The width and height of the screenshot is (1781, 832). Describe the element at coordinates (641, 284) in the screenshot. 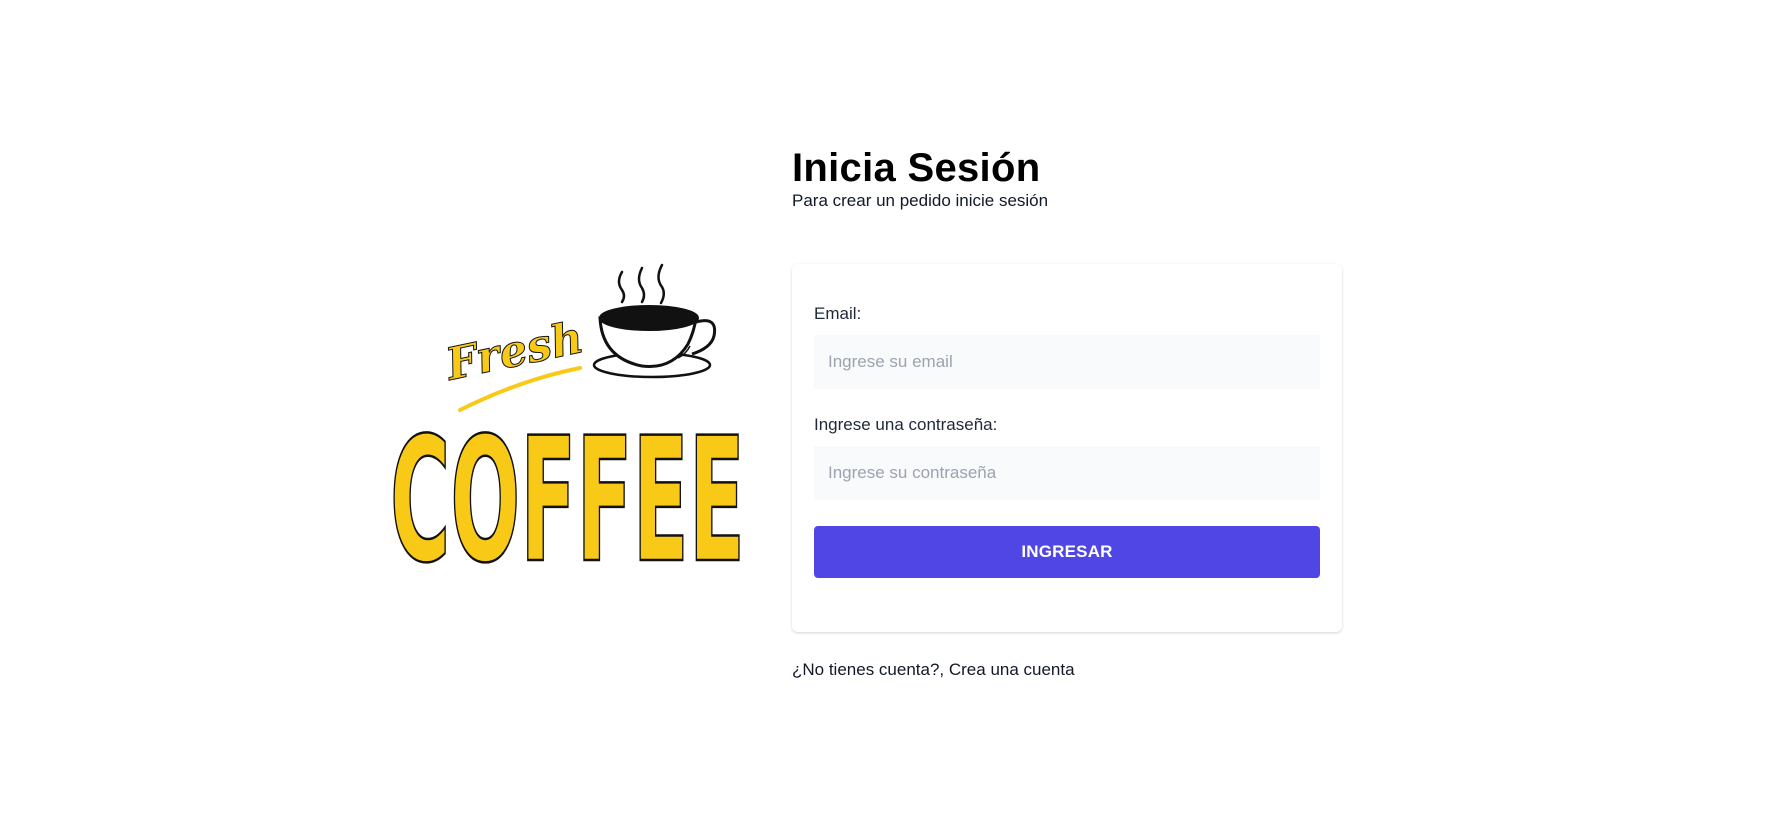

I see `steam-icon` at that location.